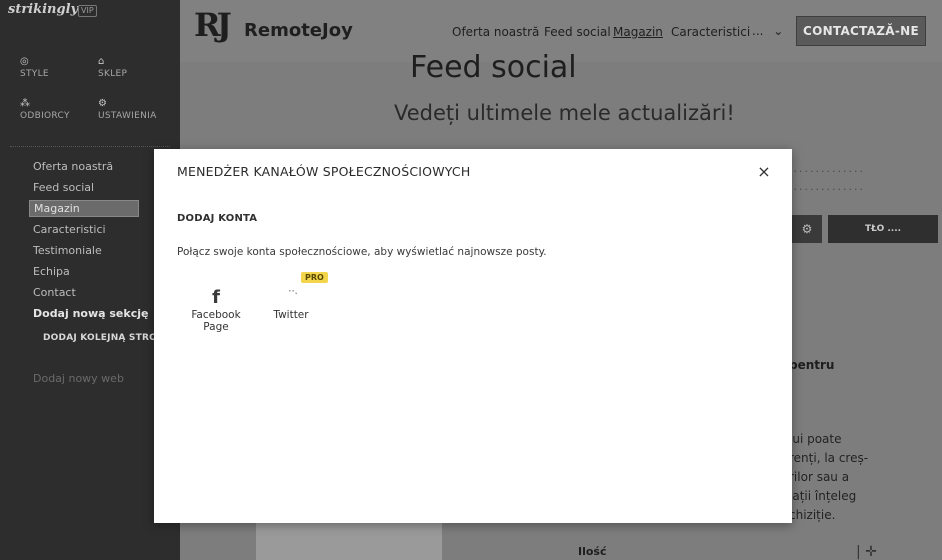 This screenshot has height=560, width=942. I want to click on site-paragraph-line: chiziție., so click(812, 515).